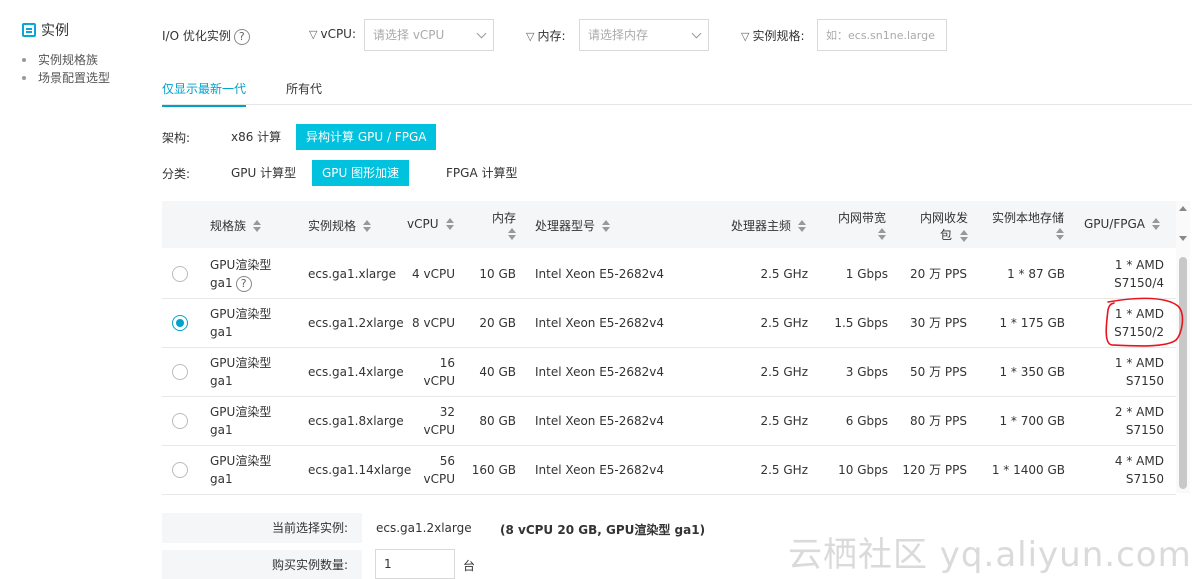 The width and height of the screenshot is (1194, 579). Describe the element at coordinates (504, 224) in the screenshot. I see `header-memory: 内存` at that location.